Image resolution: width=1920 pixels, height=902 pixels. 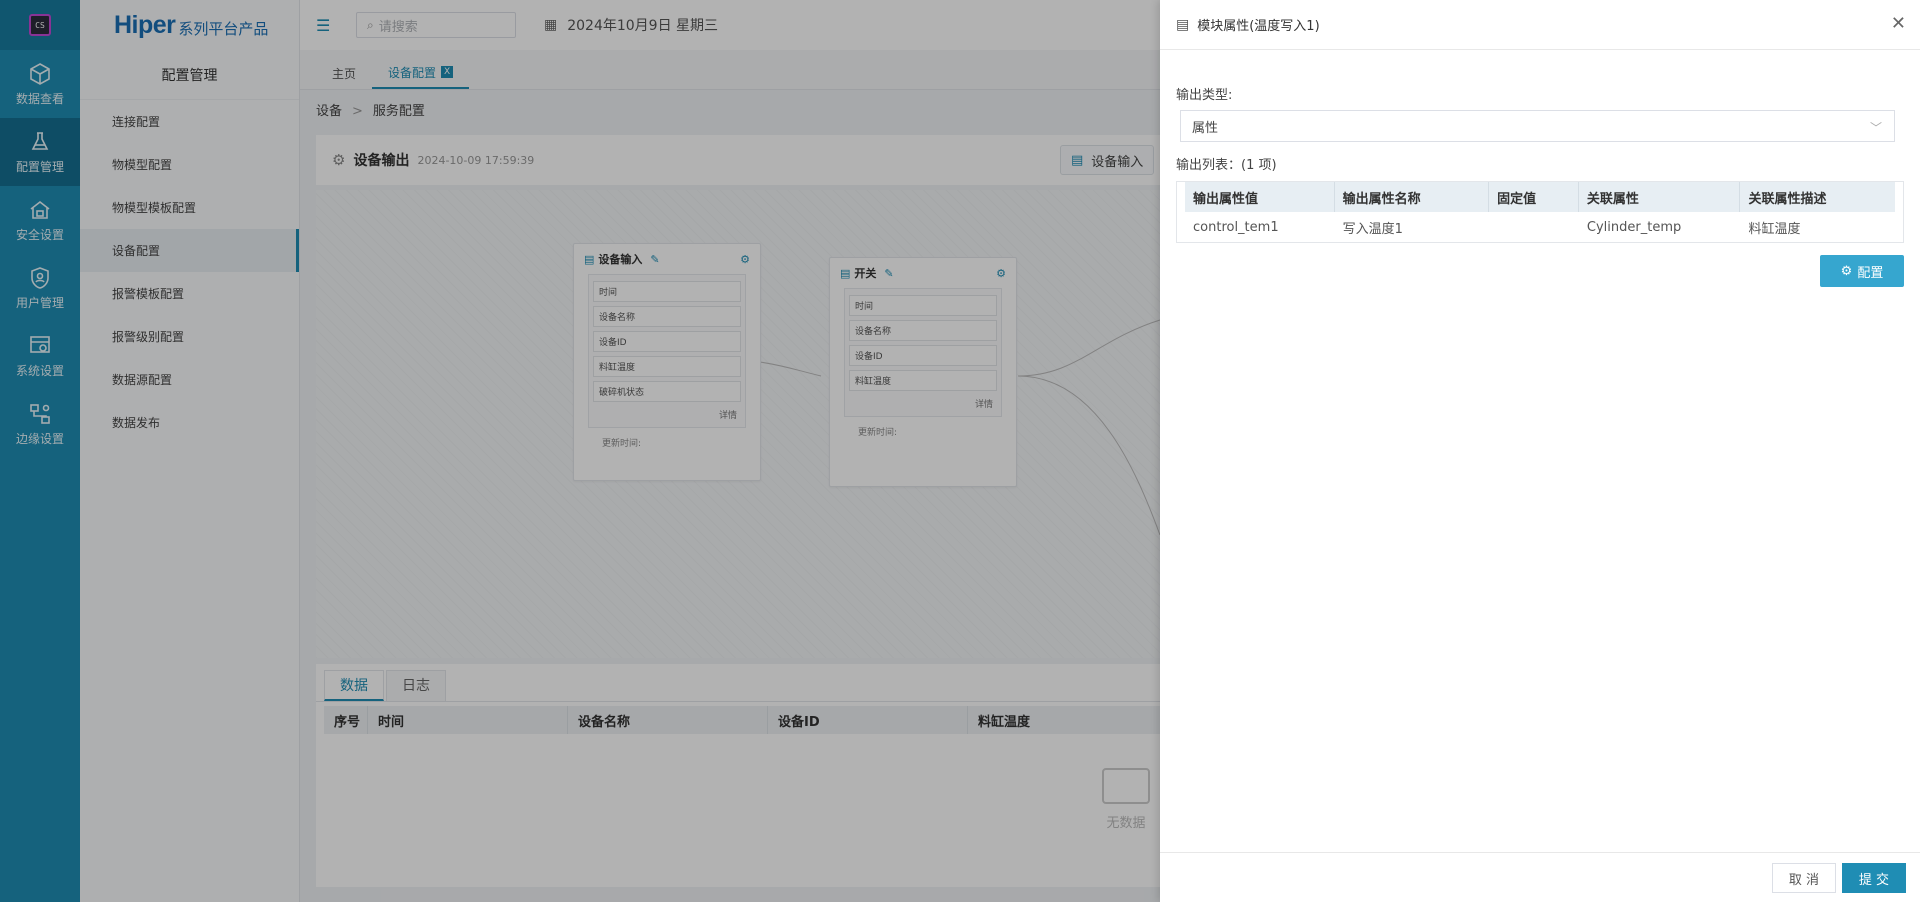 What do you see at coordinates (1412, 197) in the screenshot?
I see `column-header: 输出属性名称` at bounding box center [1412, 197].